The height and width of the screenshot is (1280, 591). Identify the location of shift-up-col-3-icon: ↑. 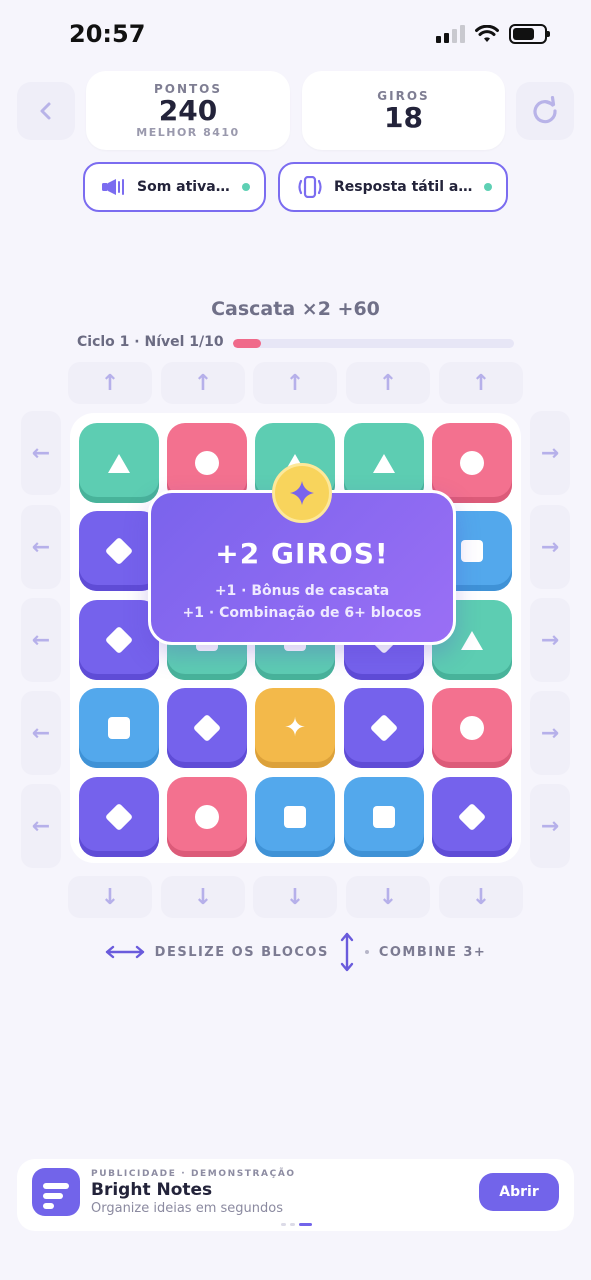
(295, 383).